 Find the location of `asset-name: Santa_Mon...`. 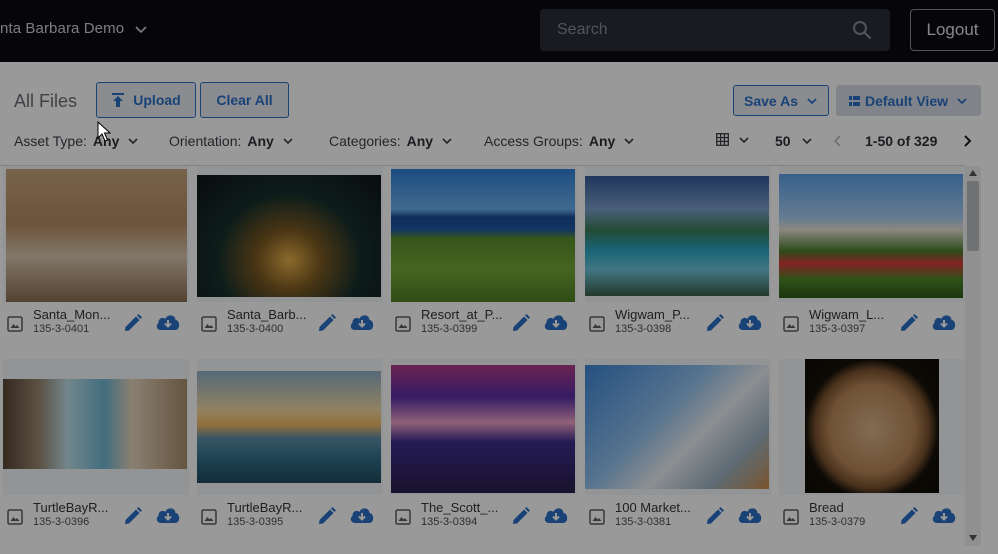

asset-name: Santa_Mon... is located at coordinates (71, 314).